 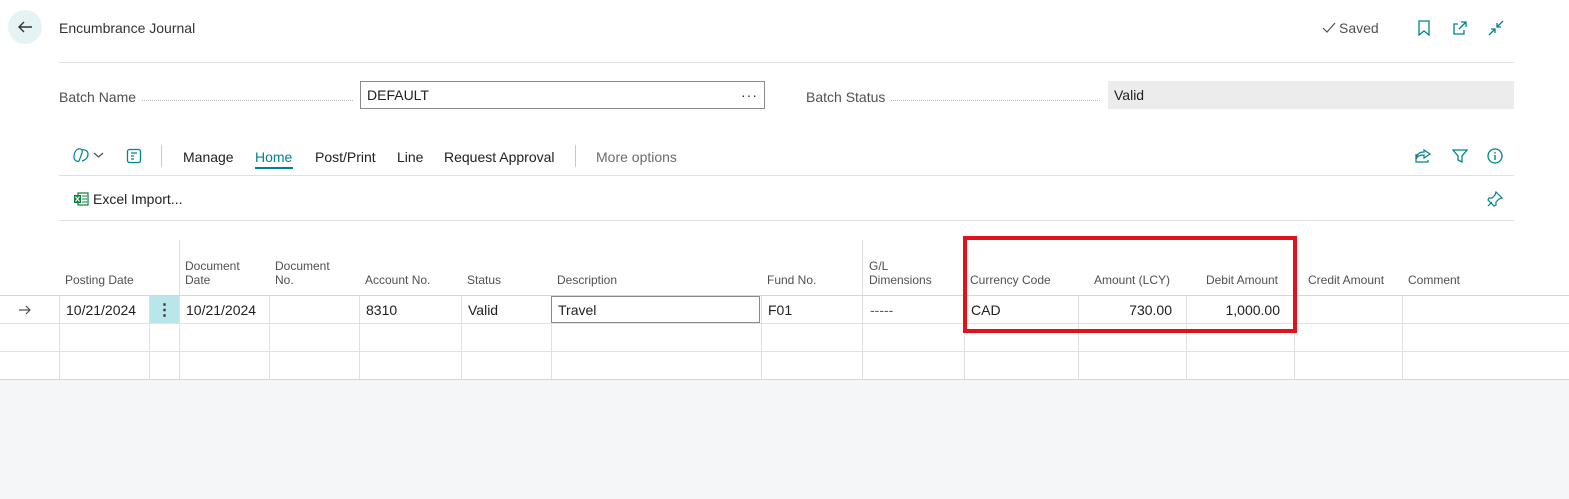 What do you see at coordinates (1130, 284) in the screenshot?
I see `highlight-annotation-box` at bounding box center [1130, 284].